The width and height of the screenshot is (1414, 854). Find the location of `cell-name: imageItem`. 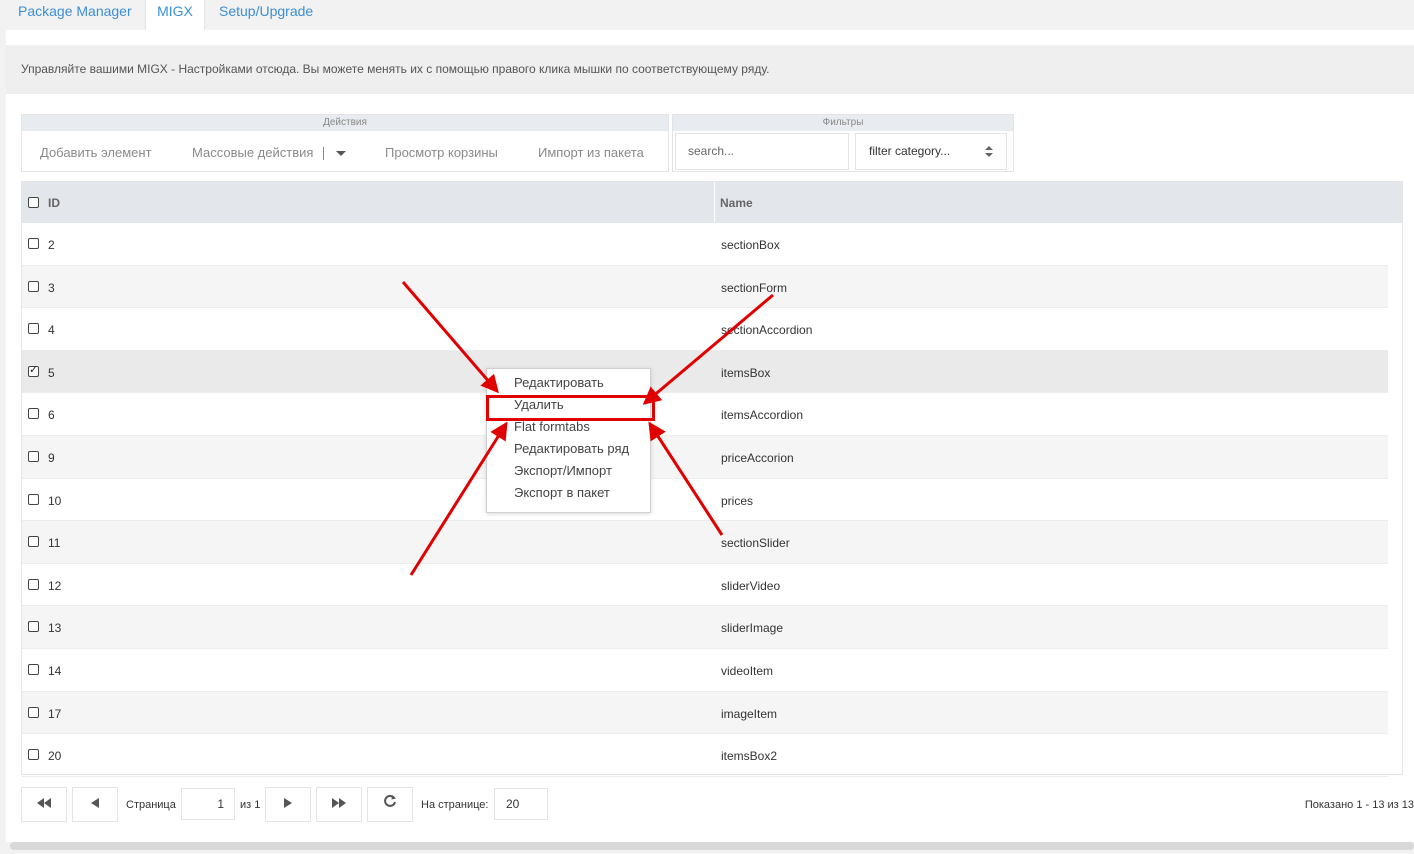

cell-name: imageItem is located at coordinates (749, 713).